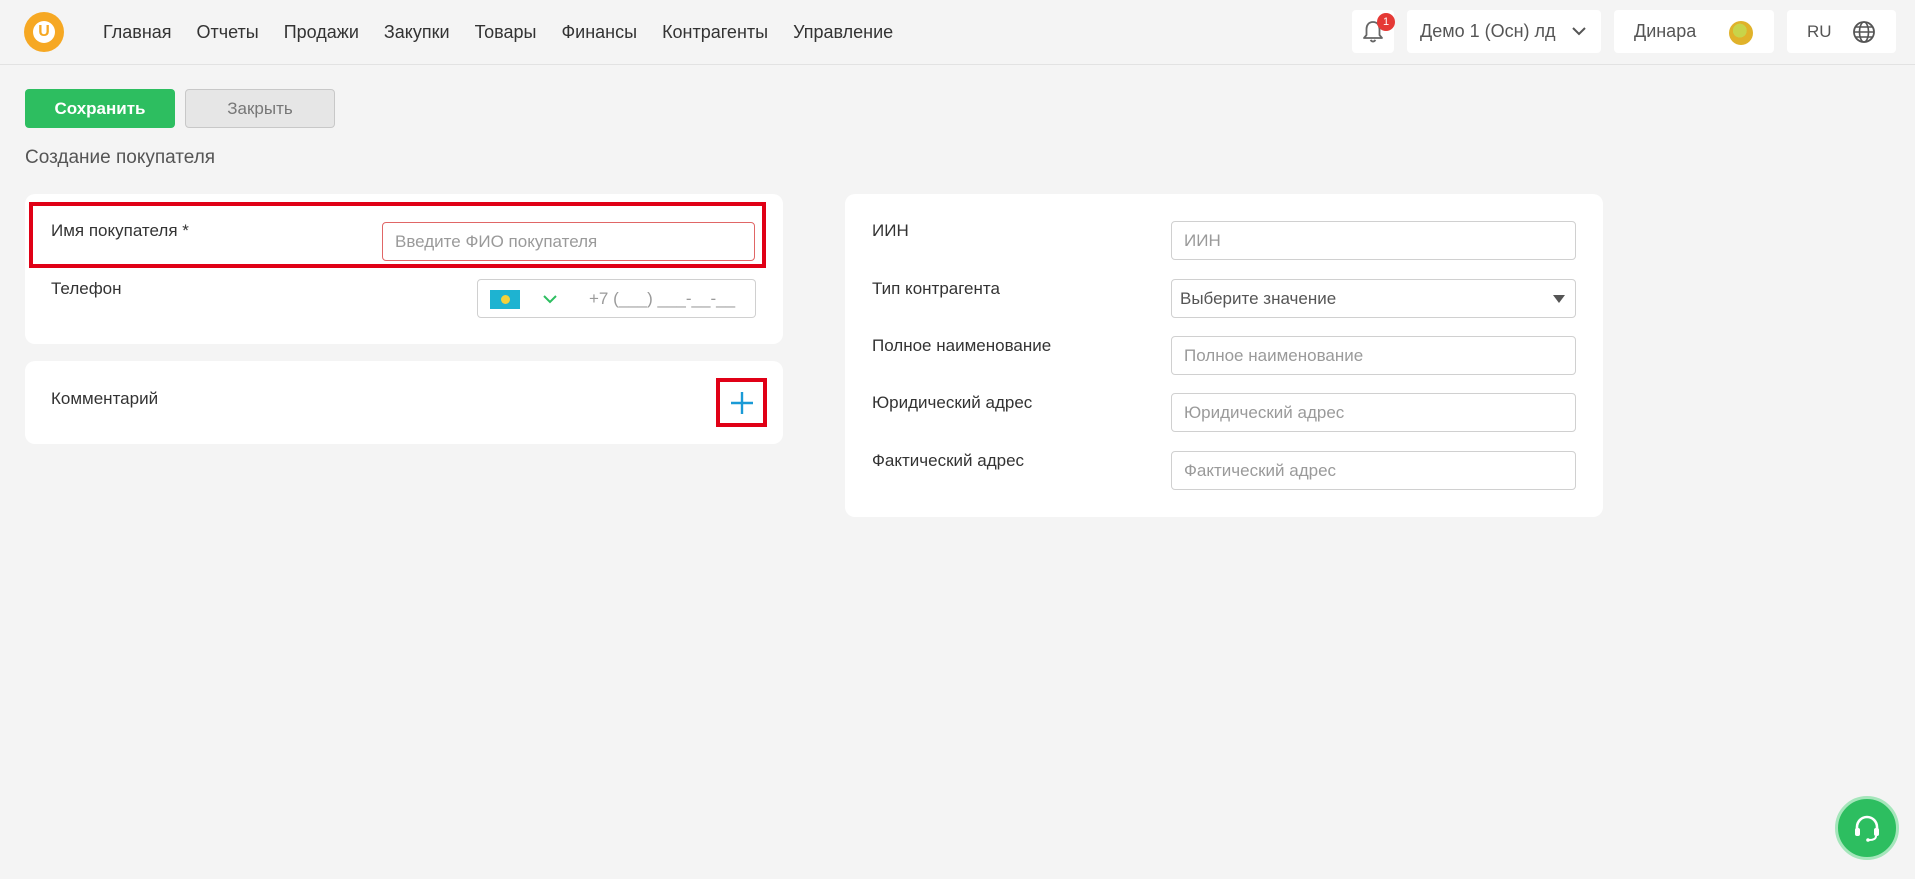 This screenshot has width=1915, height=879. Describe the element at coordinates (1841, 31) in the screenshot. I see `language-selector: RU` at that location.